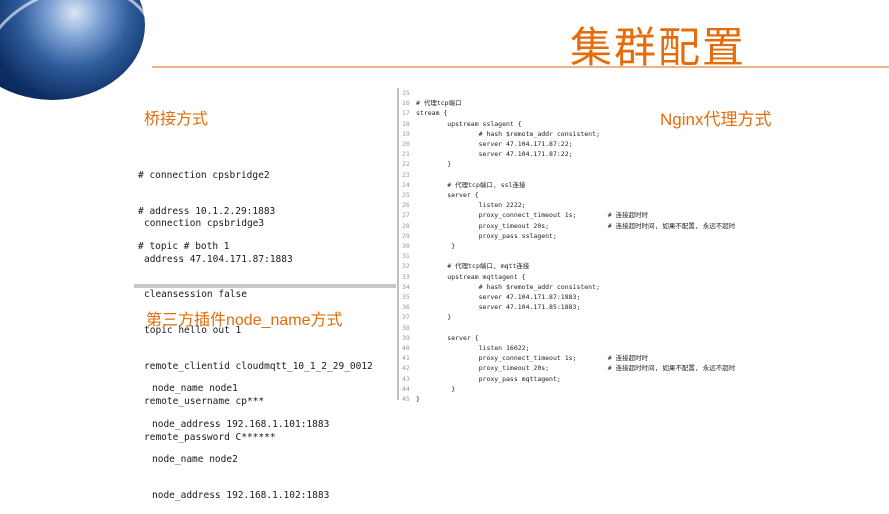  Describe the element at coordinates (498, 307) in the screenshot. I see `line-text: server 47.104.171.85:1883;` at that location.